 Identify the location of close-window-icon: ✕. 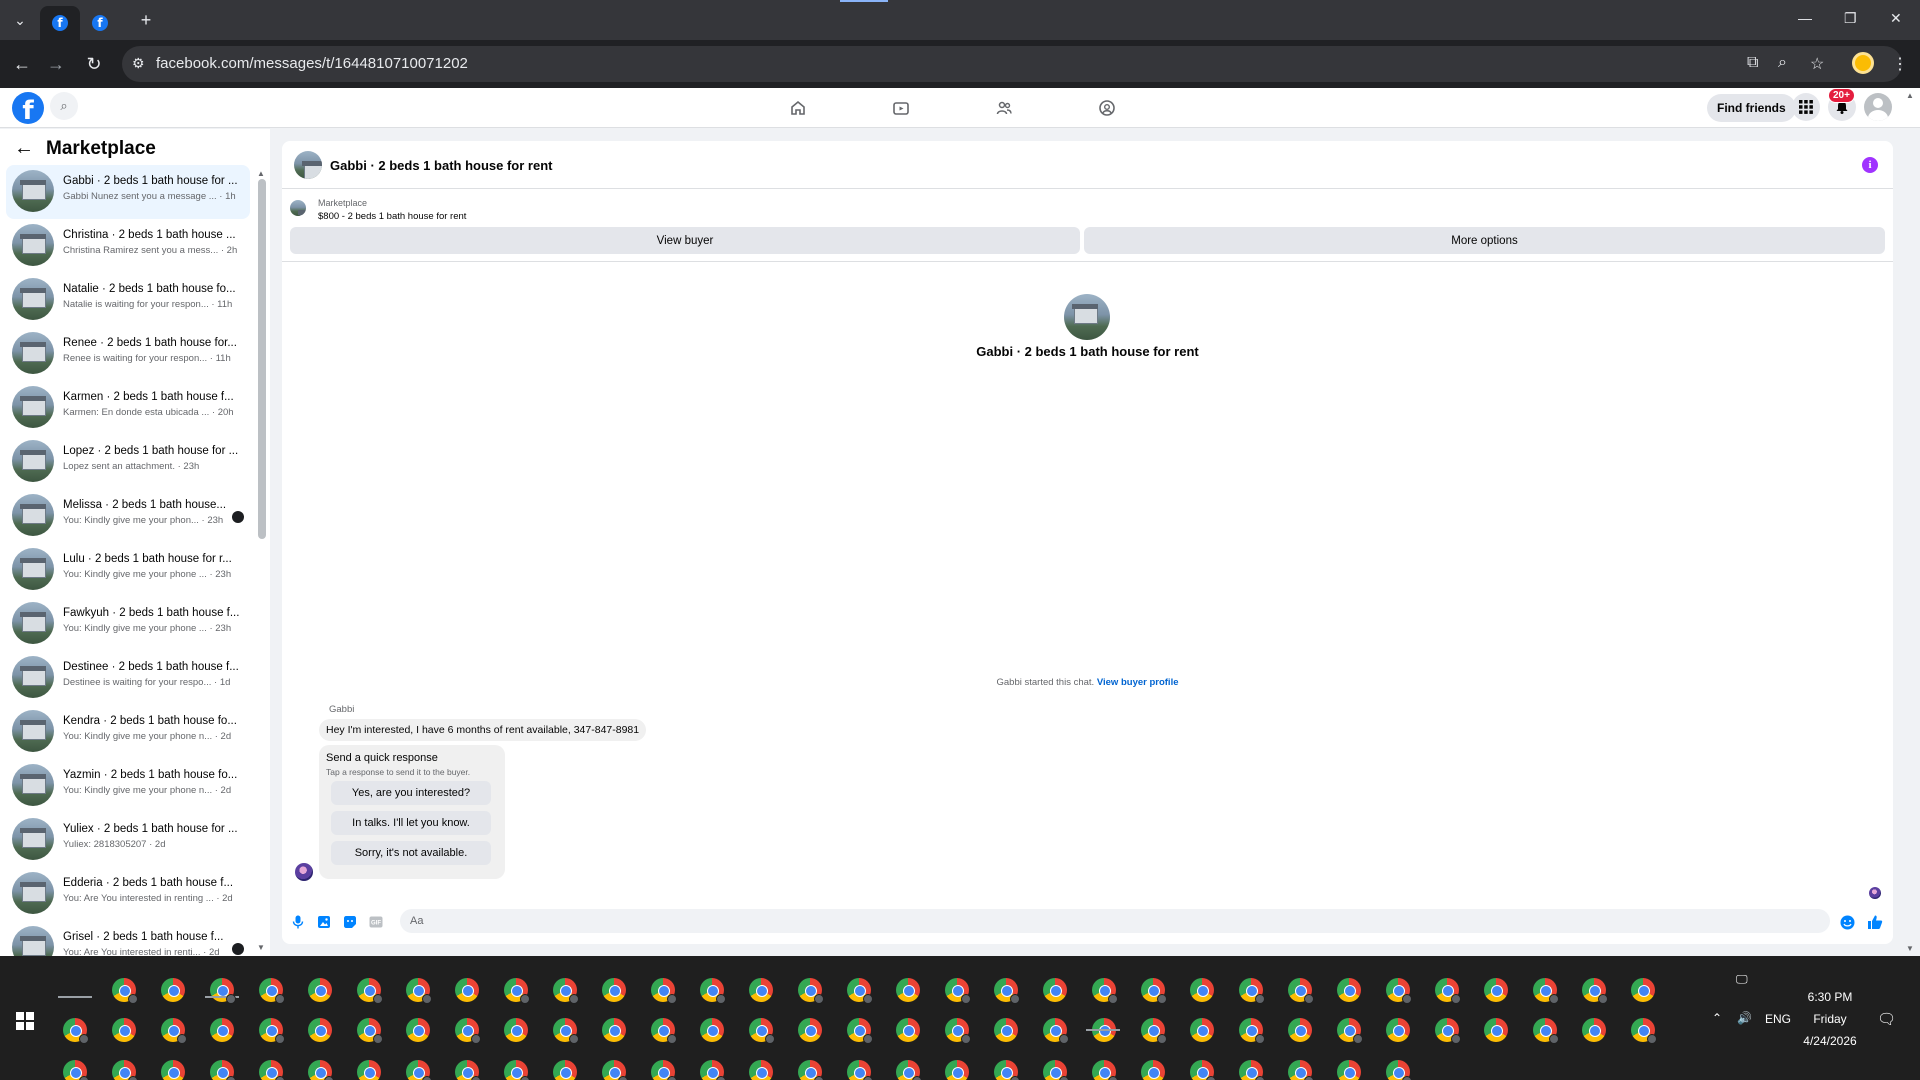
(1896, 18).